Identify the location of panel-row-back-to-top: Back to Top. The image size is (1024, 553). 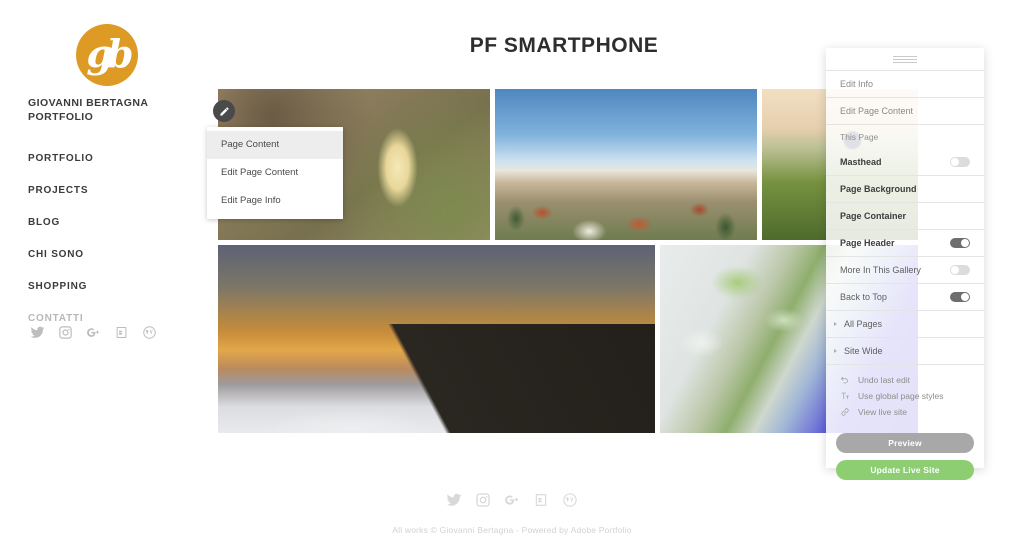
(905, 297).